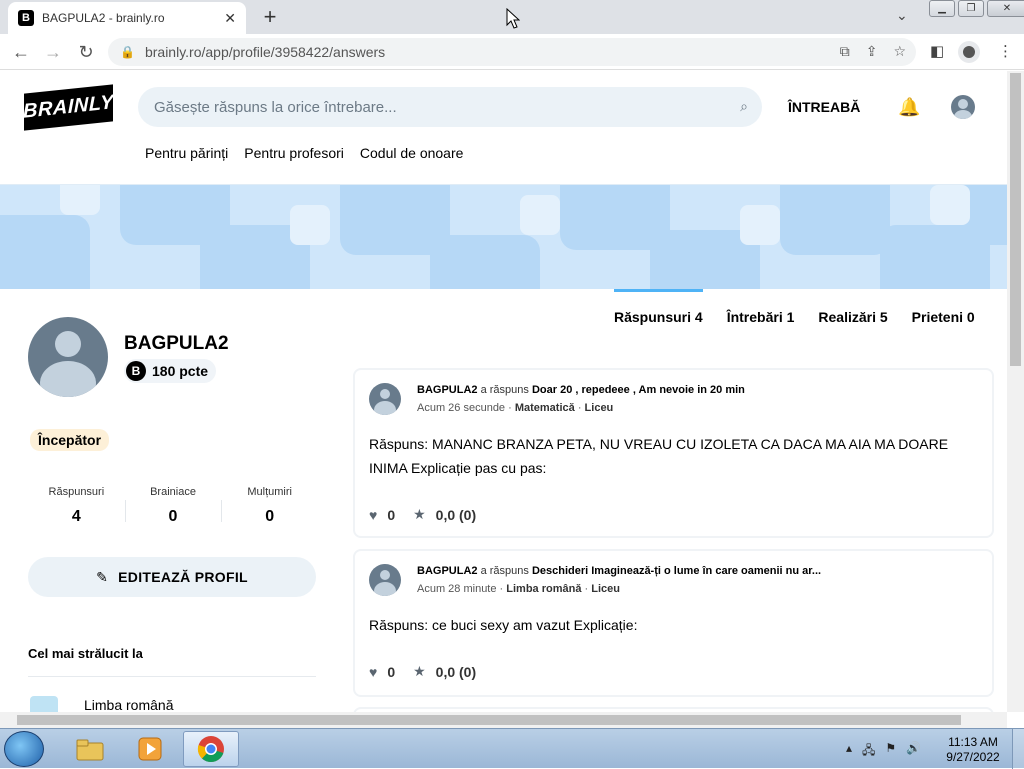 The height and width of the screenshot is (769, 1024). I want to click on explorer-taskbar-button, so click(90, 749).